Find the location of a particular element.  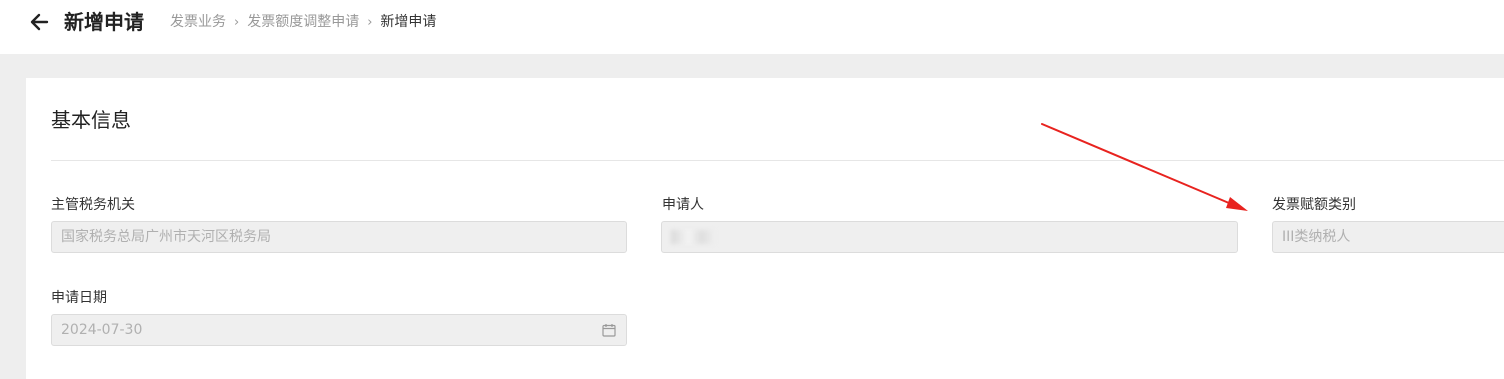

apply-date-label: 申请日期 is located at coordinates (79, 298).